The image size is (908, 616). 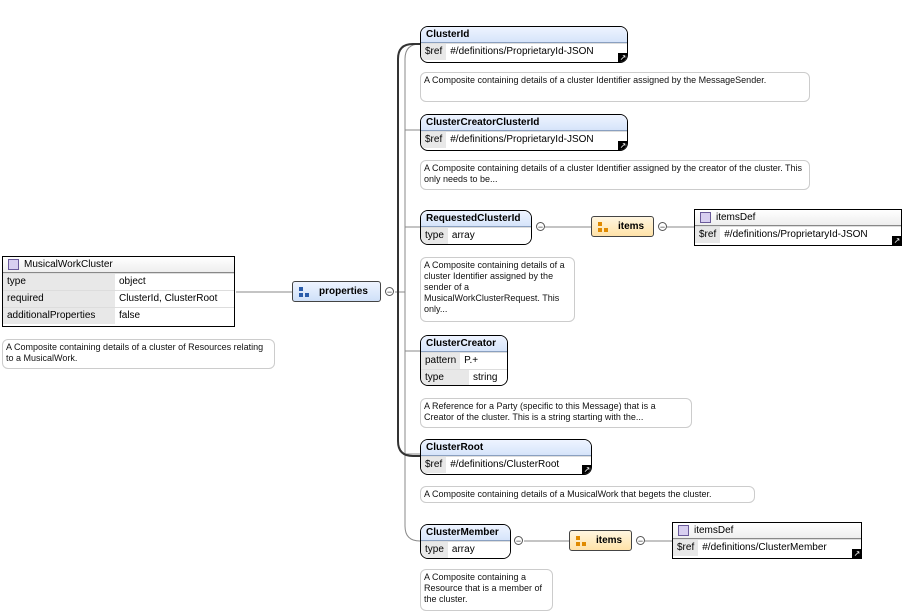 I want to click on row-value: #/definitions/ClusterRoot, so click(x=518, y=465).